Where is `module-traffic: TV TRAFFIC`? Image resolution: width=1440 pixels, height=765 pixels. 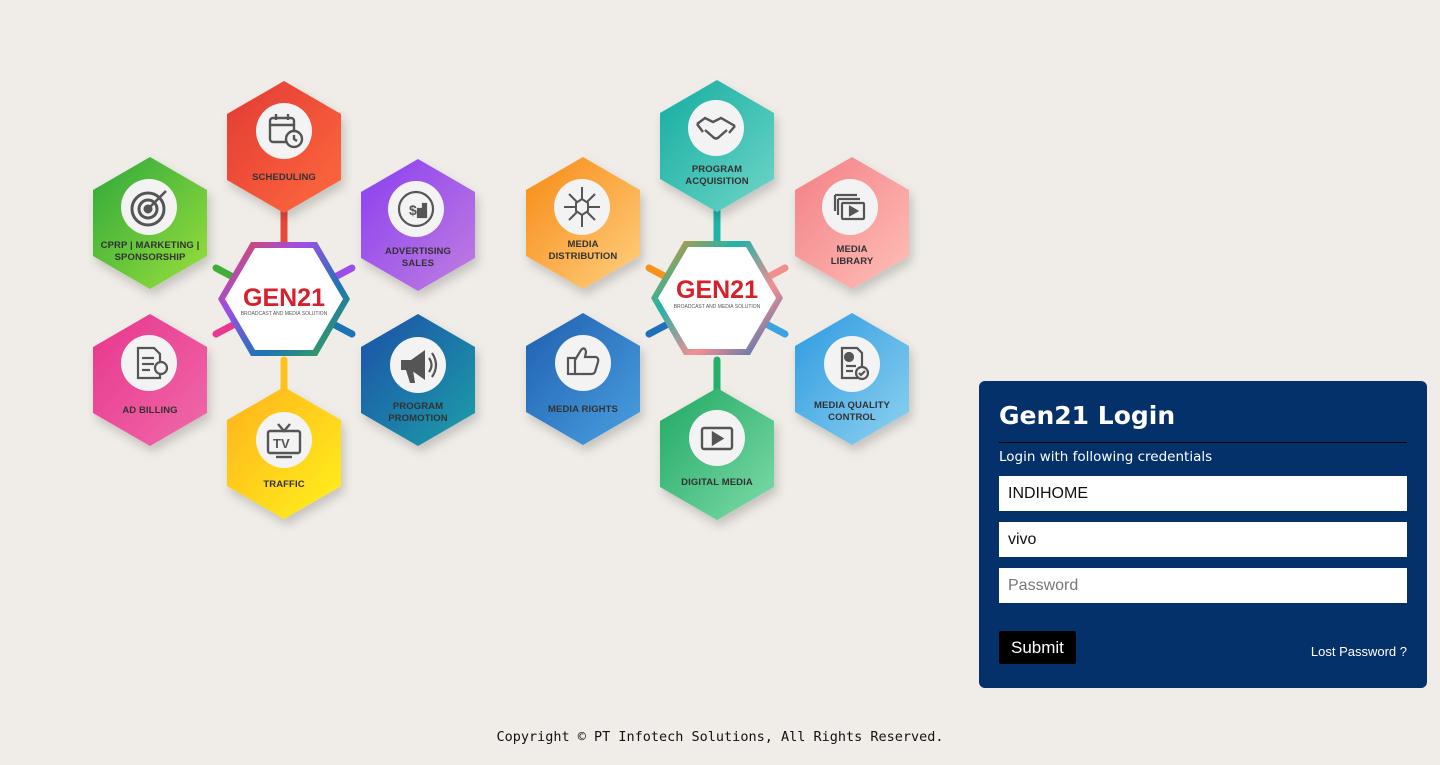
module-traffic: TV TRAFFIC is located at coordinates (284, 453).